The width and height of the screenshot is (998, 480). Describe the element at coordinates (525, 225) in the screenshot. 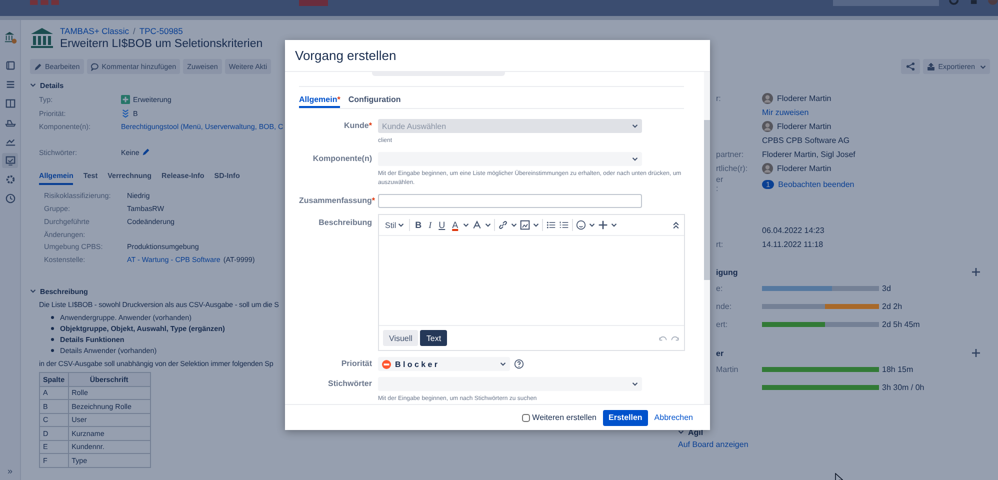

I see `image-icon` at that location.